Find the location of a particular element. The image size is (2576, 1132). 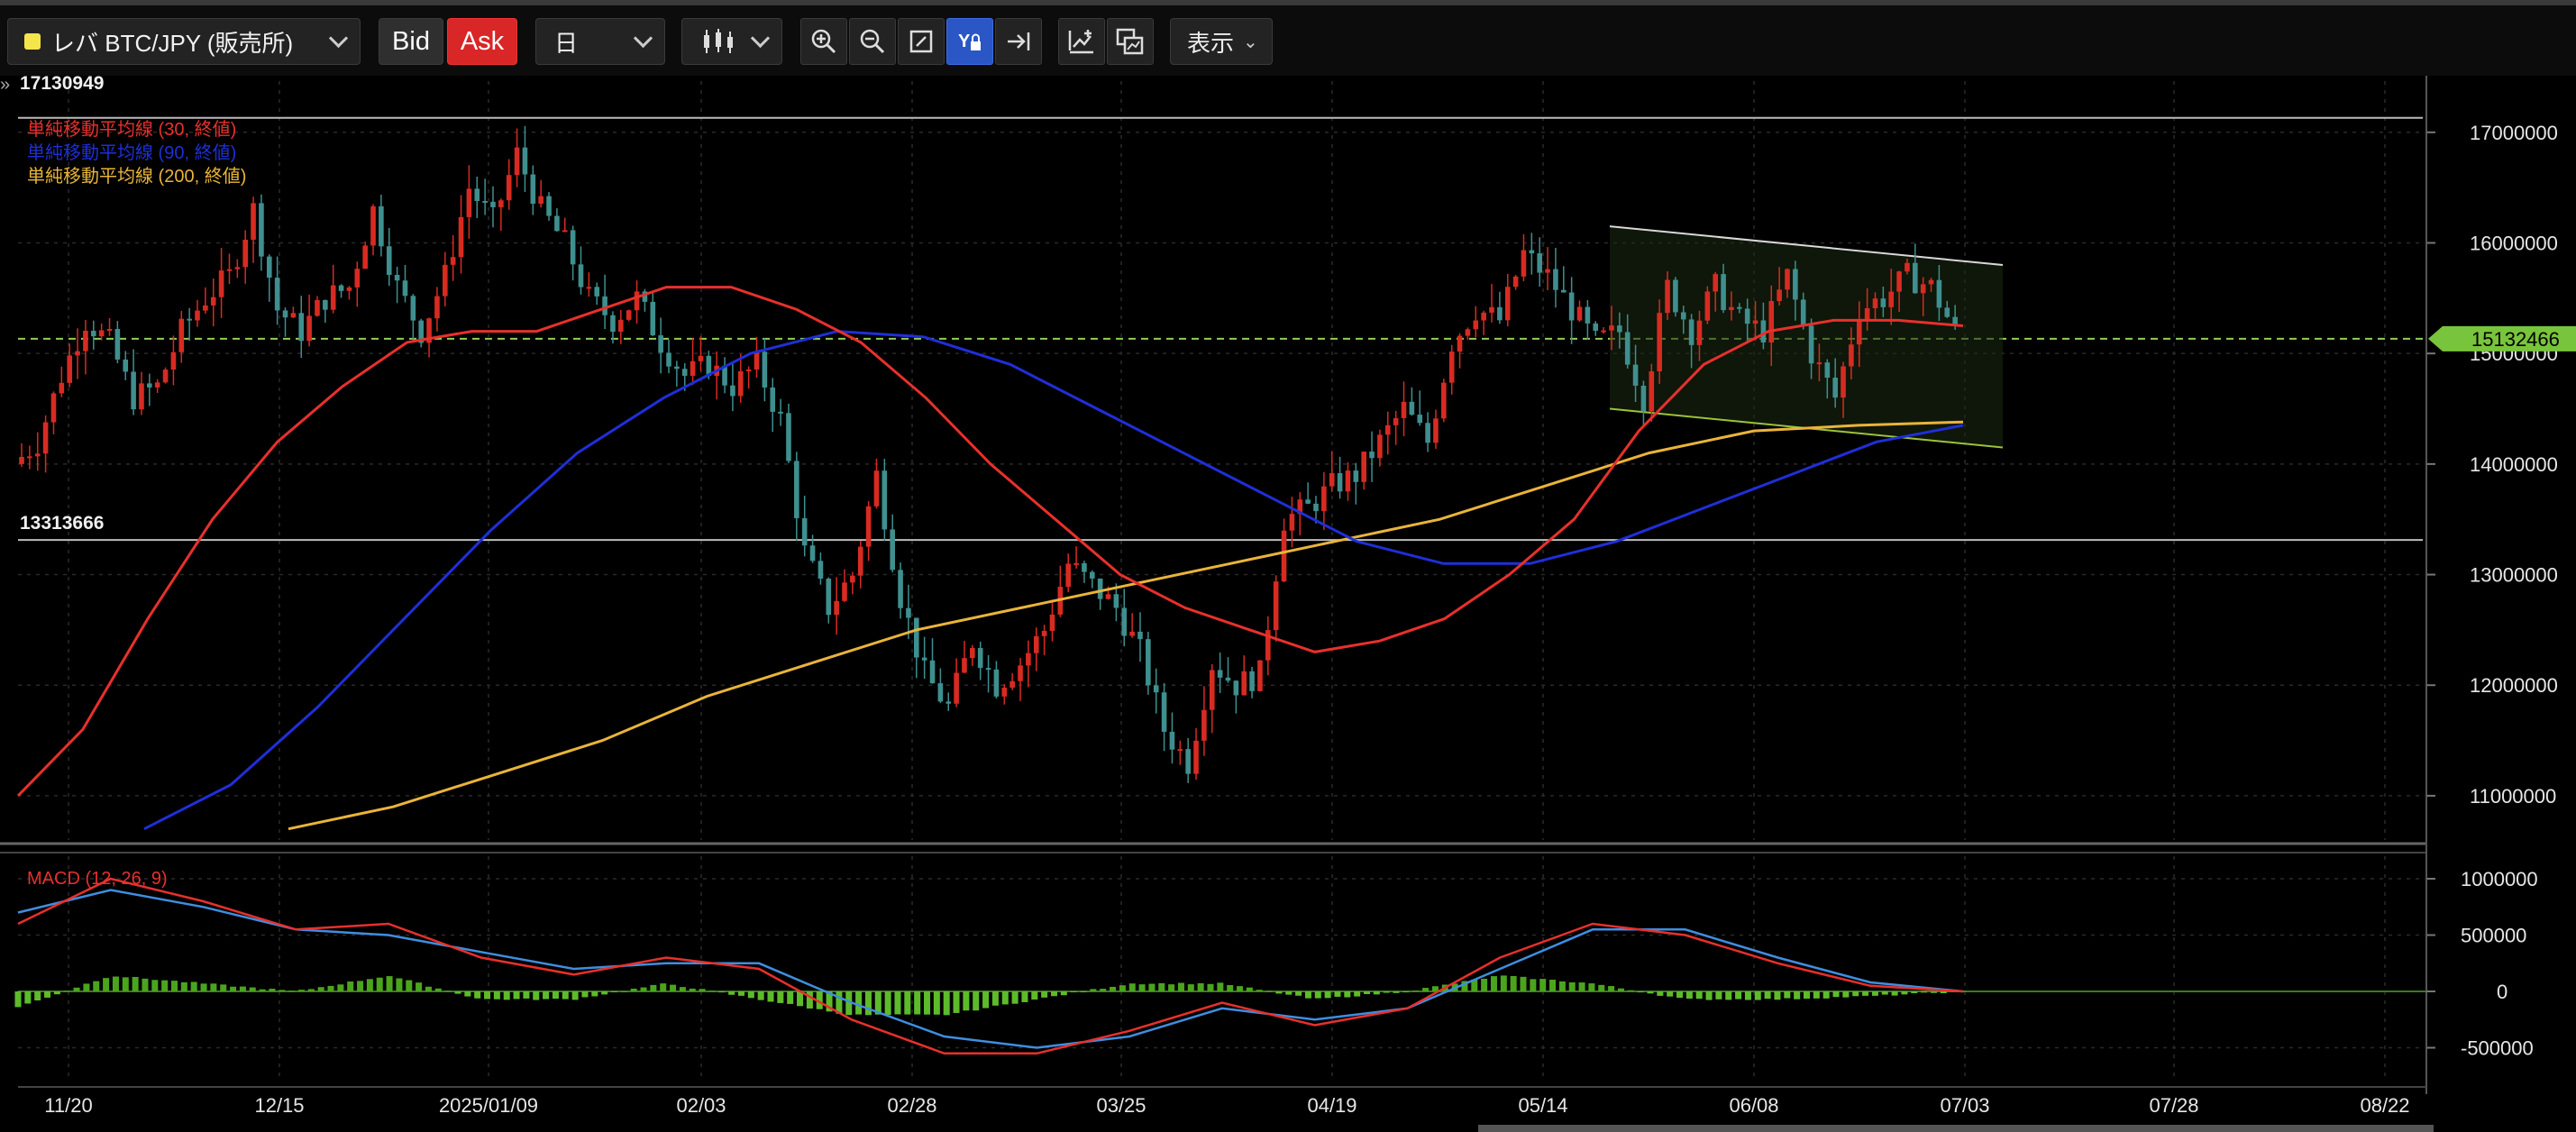

compare-chart-button is located at coordinates (1130, 41).